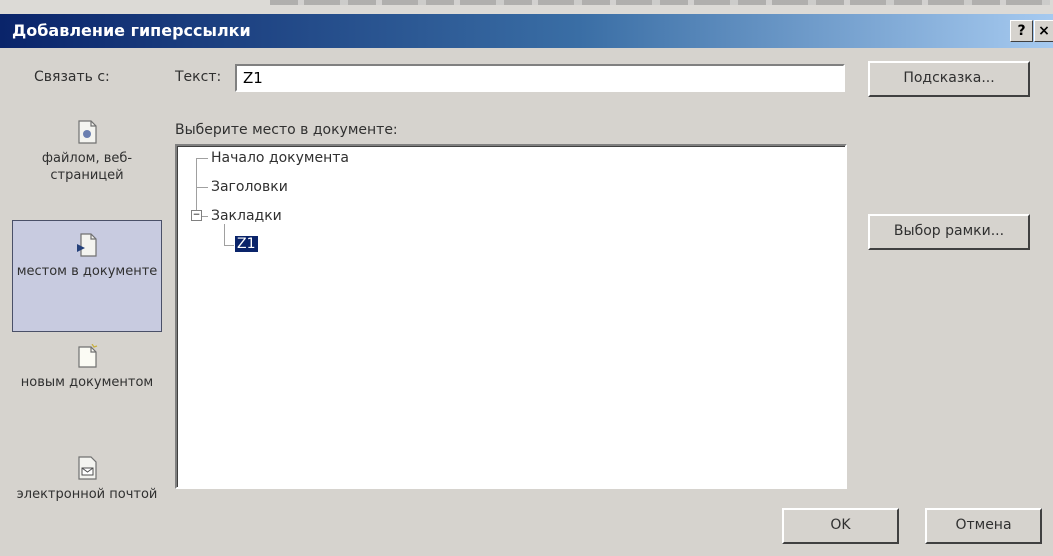 Image resolution: width=1053 pixels, height=556 pixels. What do you see at coordinates (198, 77) in the screenshot?
I see `text-label: Текст:` at bounding box center [198, 77].